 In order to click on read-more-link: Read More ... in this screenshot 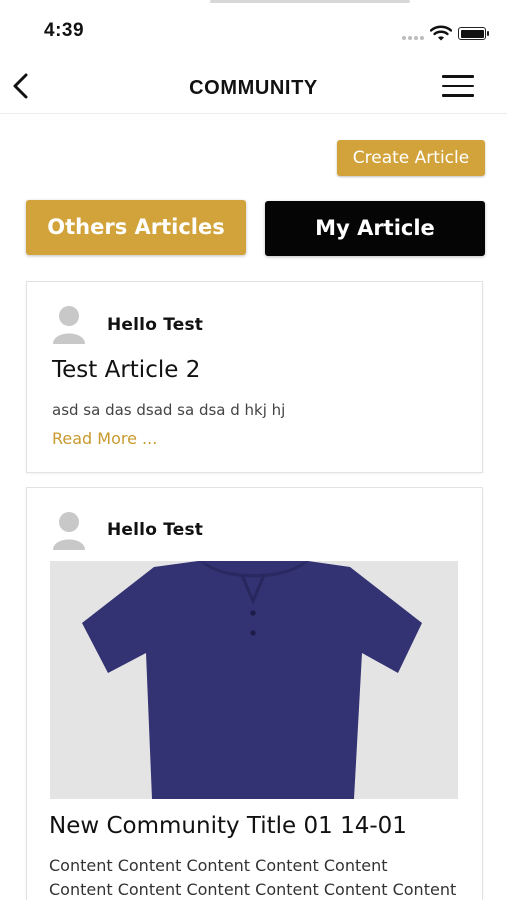, I will do `click(104, 438)`.